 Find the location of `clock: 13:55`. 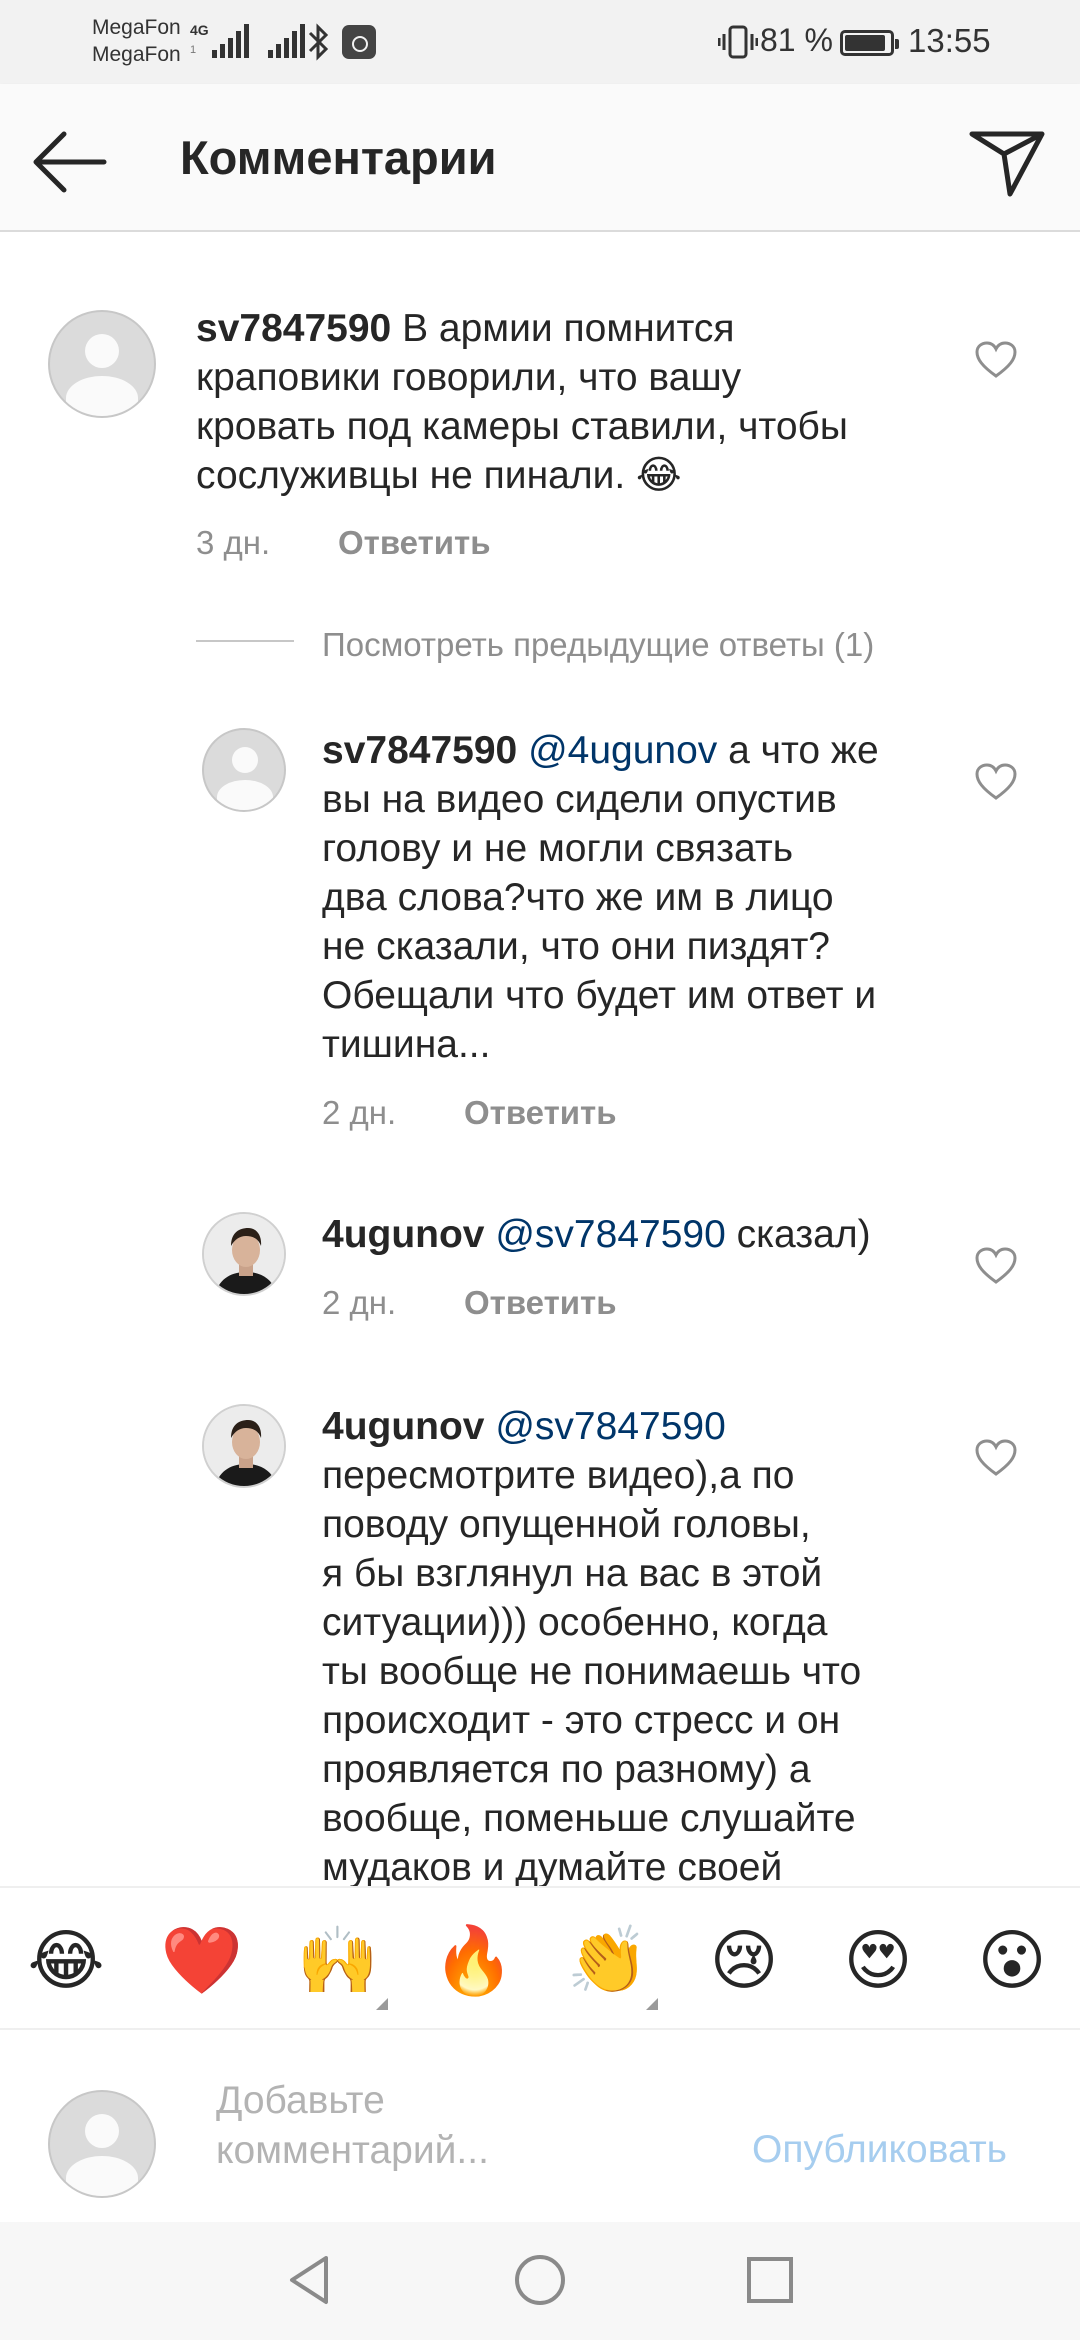

clock: 13:55 is located at coordinates (949, 40).